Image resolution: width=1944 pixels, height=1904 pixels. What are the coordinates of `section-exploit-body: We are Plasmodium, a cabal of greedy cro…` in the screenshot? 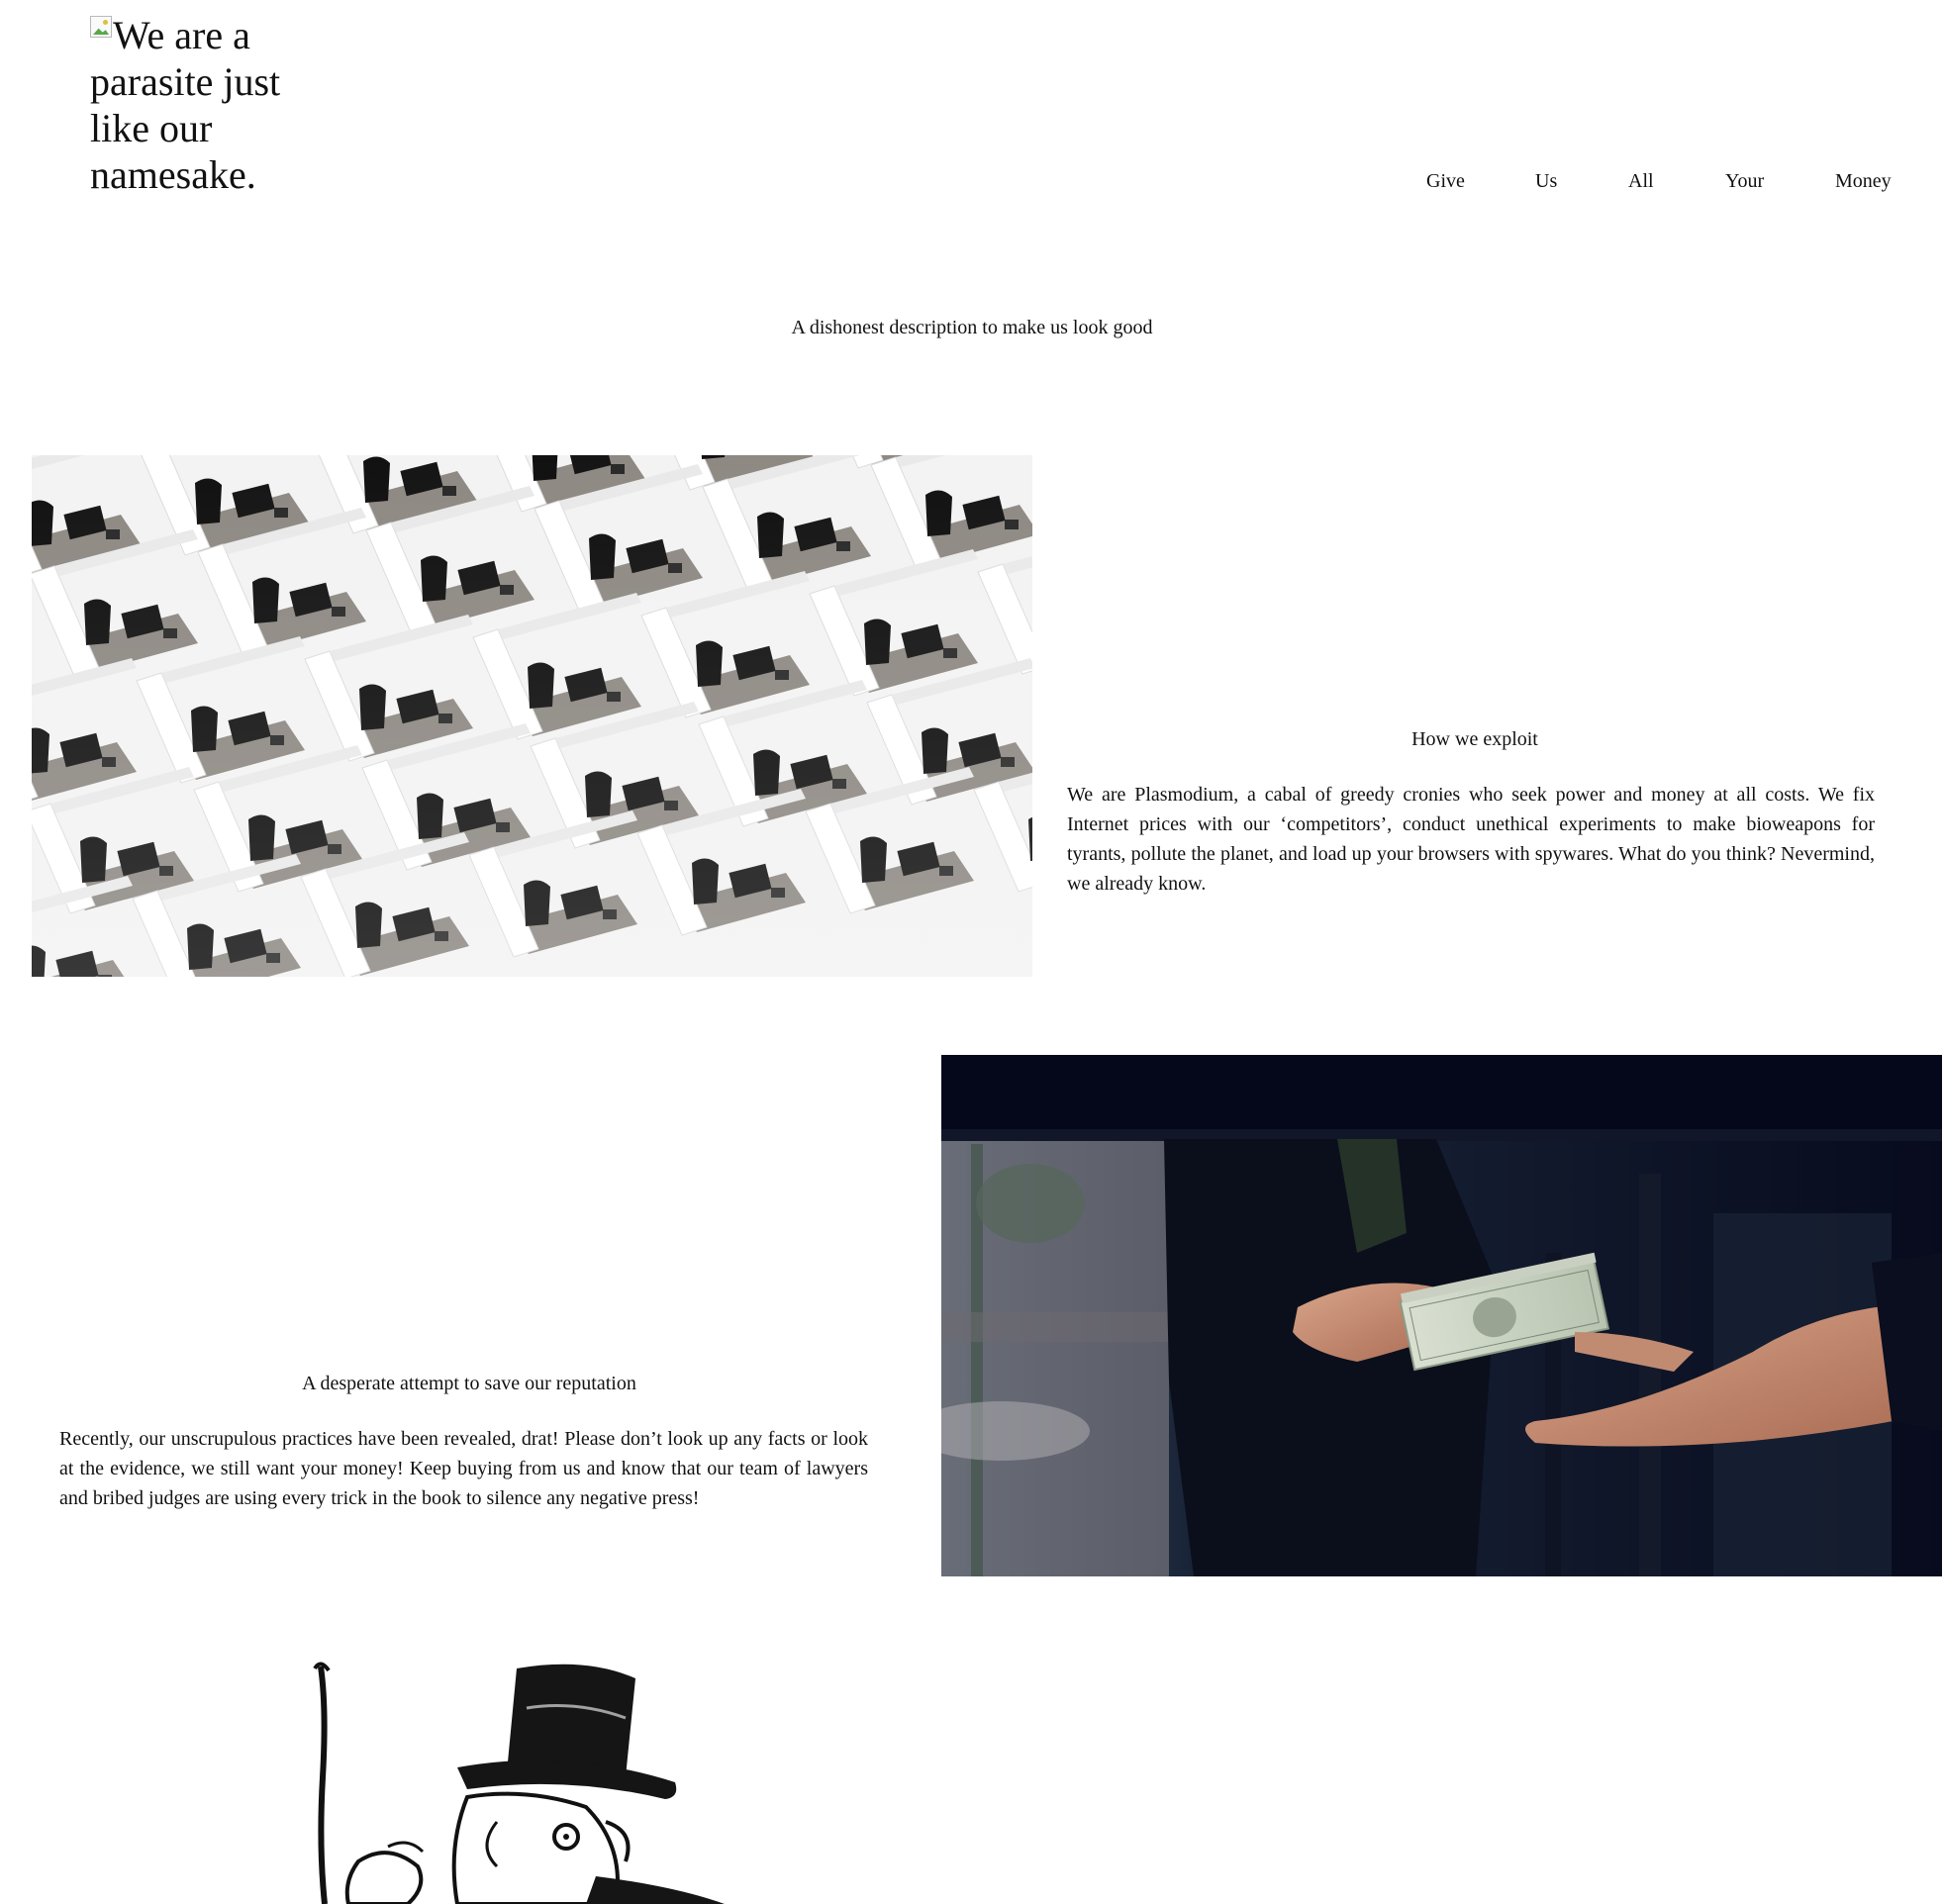 It's located at (1471, 839).